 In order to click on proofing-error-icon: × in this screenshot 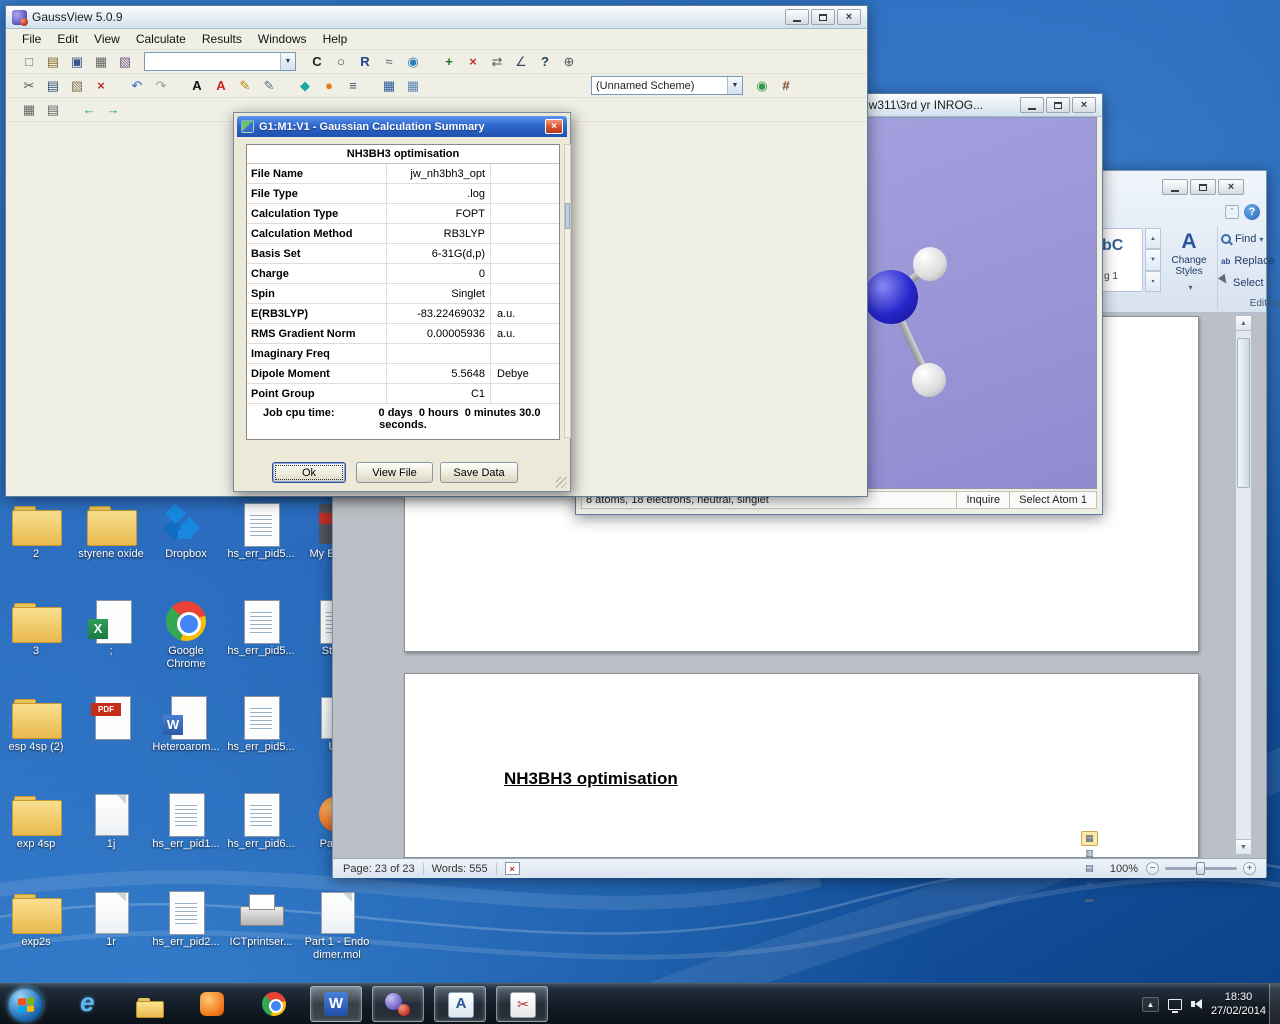, I will do `click(512, 868)`.